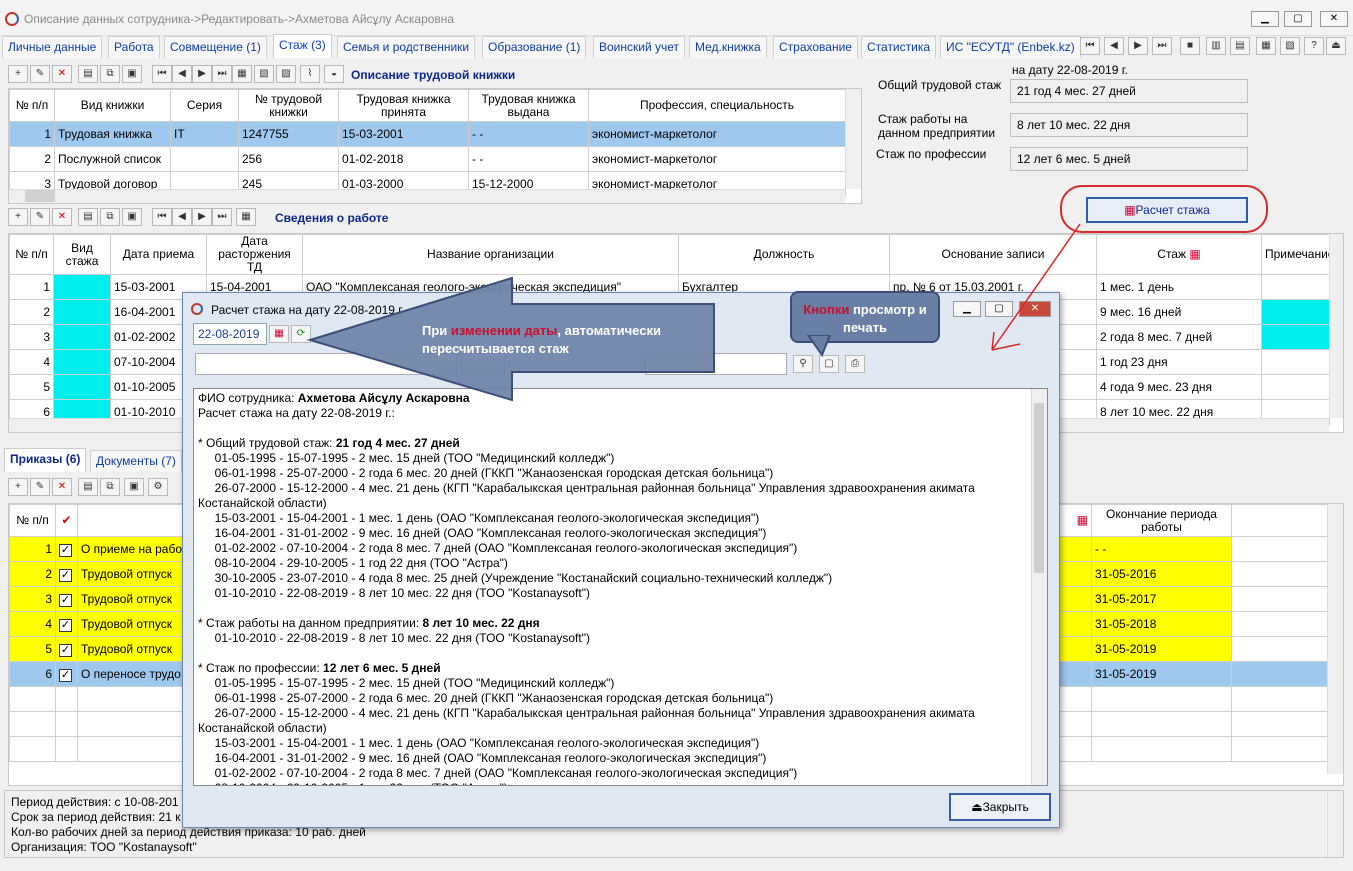 The height and width of the screenshot is (871, 1353). I want to click on last-record-icon: ⏭, so click(1162, 46).